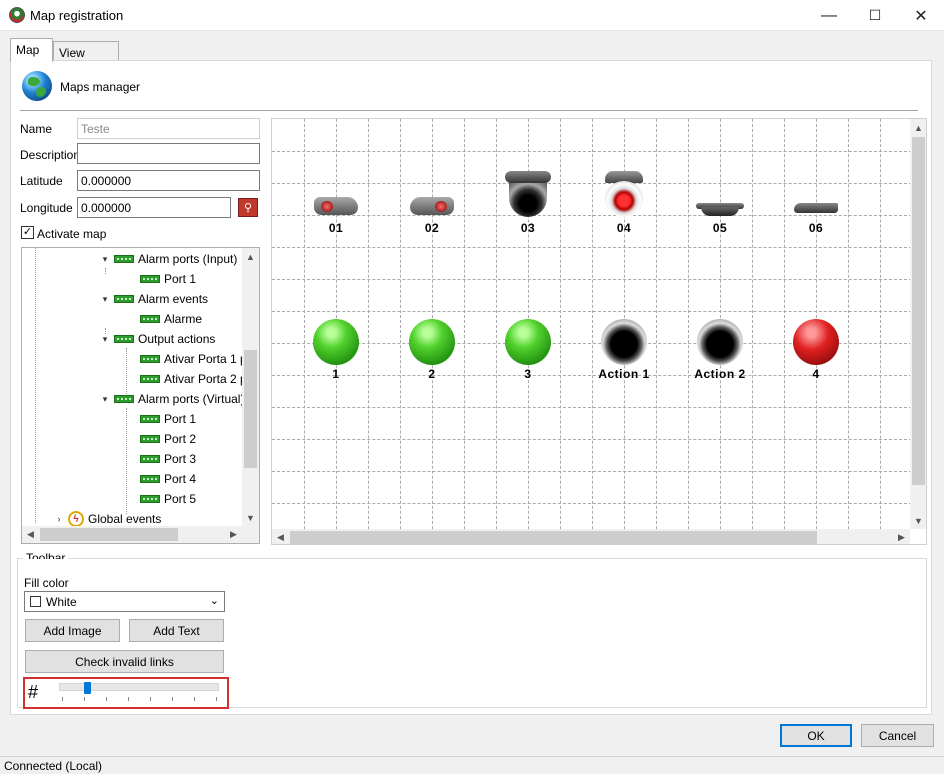 This screenshot has width=944, height=774. What do you see at coordinates (336, 350) in the screenshot?
I see `alarm-indicator: 1` at bounding box center [336, 350].